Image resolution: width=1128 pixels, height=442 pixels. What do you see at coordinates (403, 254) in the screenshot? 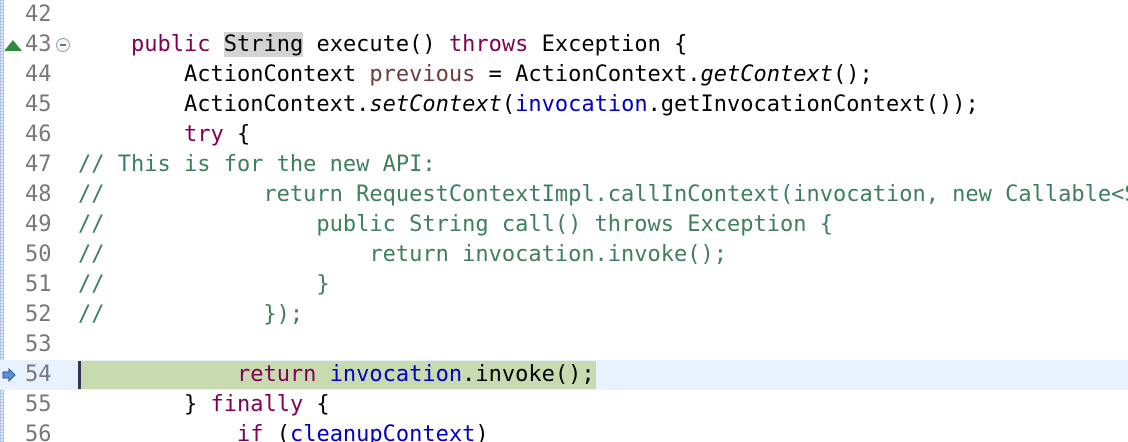
I see `code-comment: // return invocation.invoke();` at bounding box center [403, 254].